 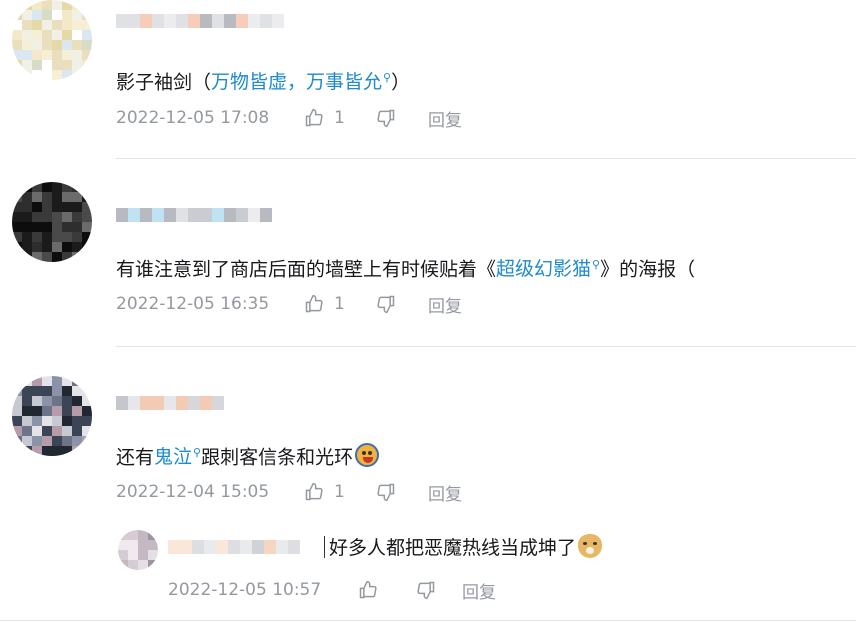 I want to click on comment-time: 2022-12-04 15:05, so click(x=193, y=492).